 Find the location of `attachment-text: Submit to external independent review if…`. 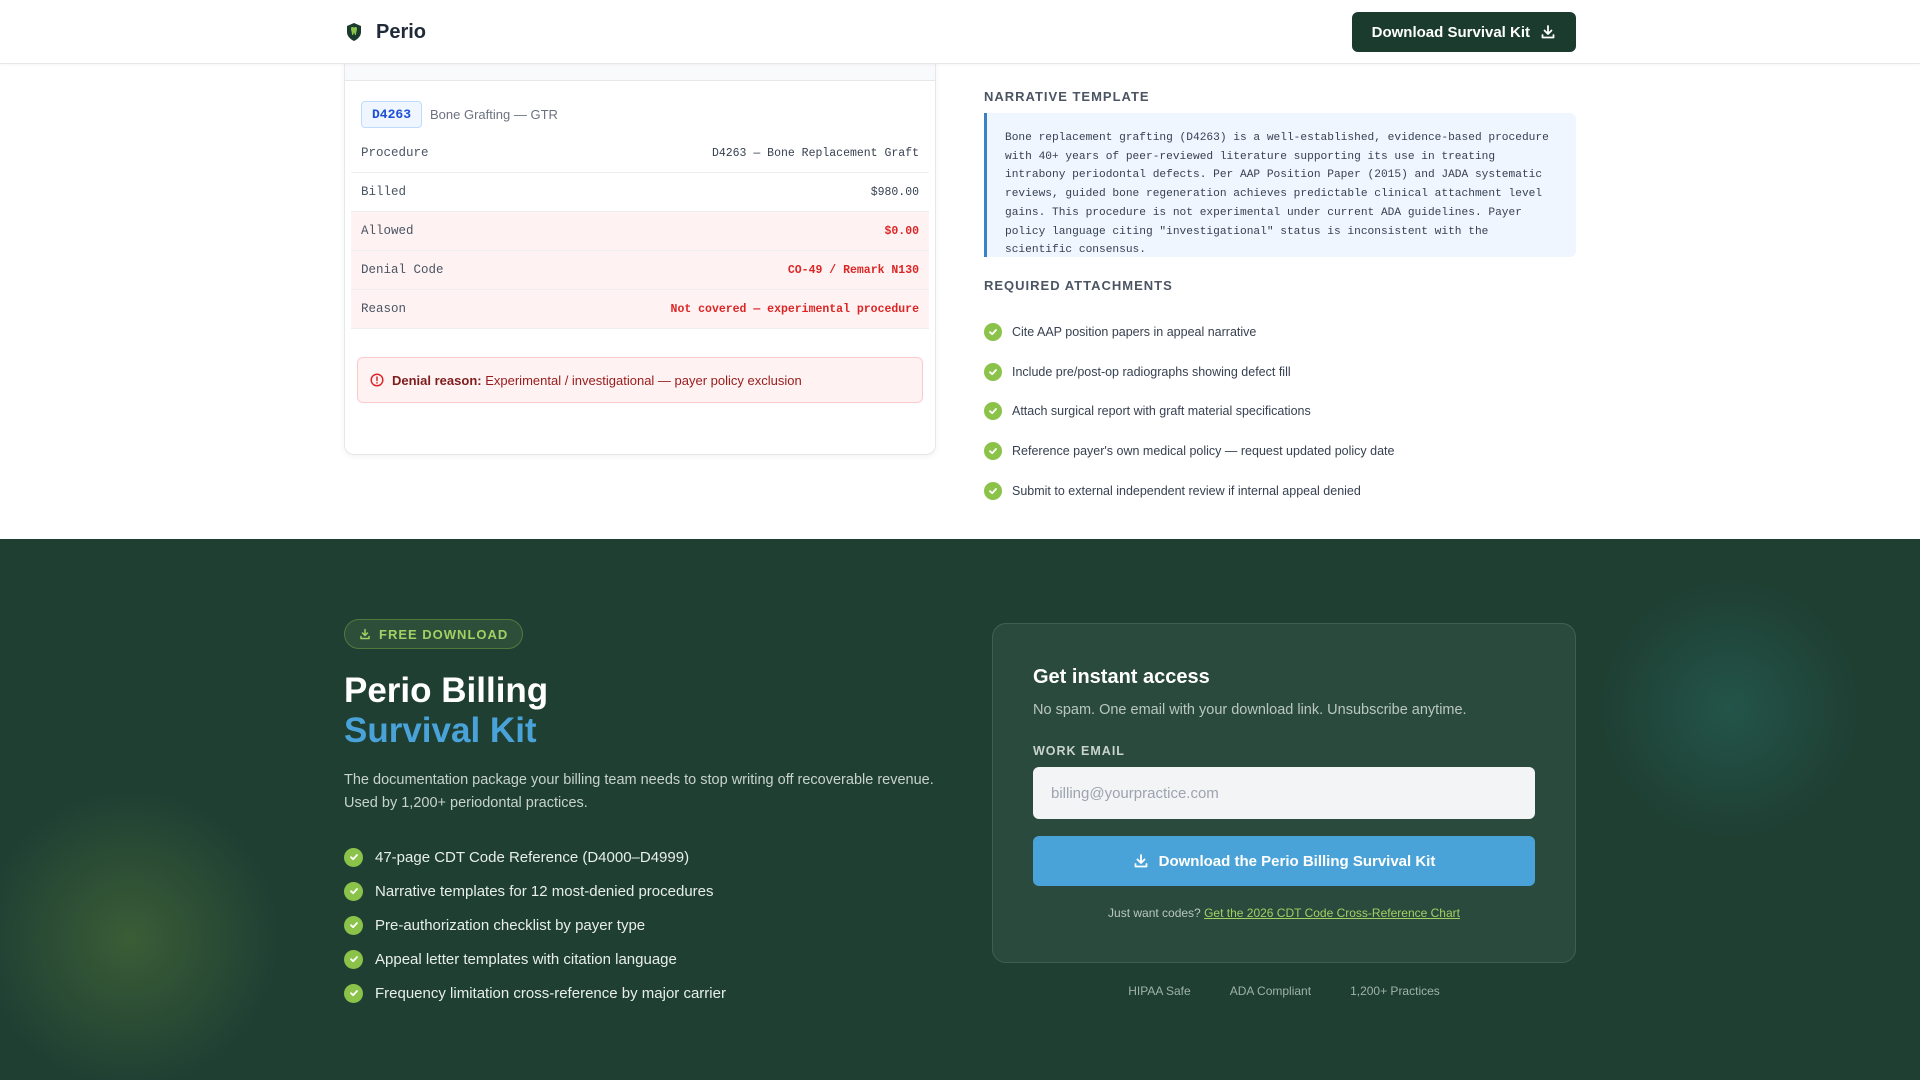

attachment-text: Submit to external independent review if… is located at coordinates (1186, 490).